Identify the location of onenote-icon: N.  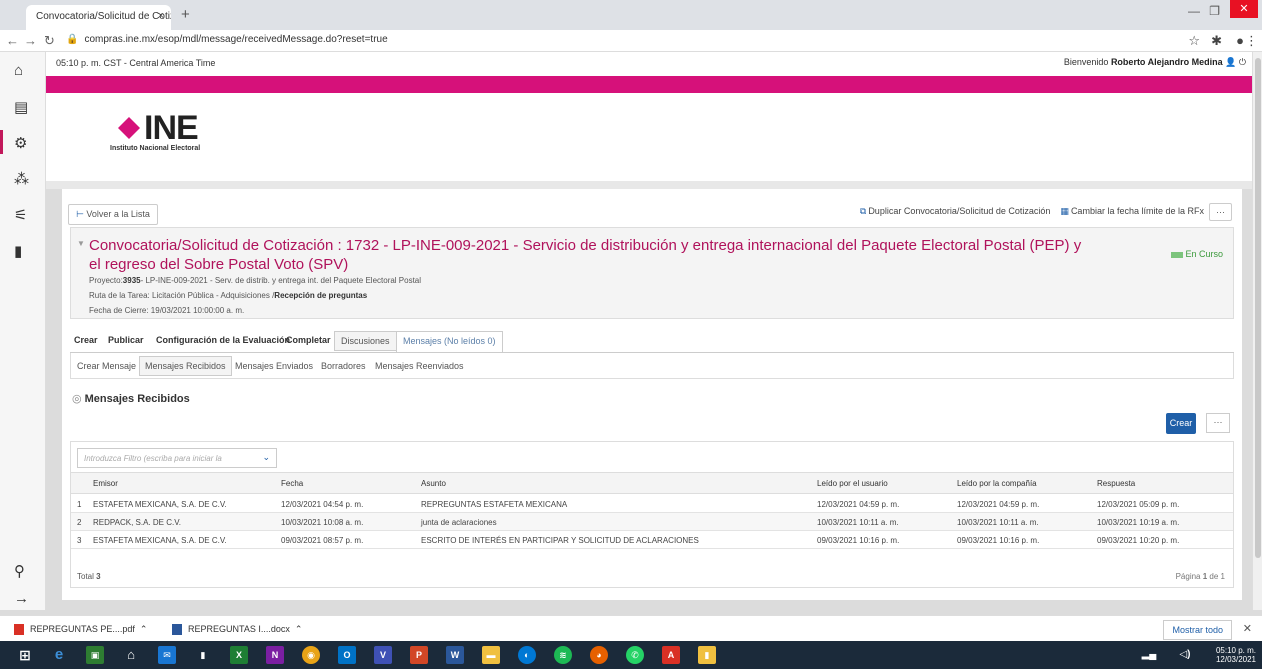
(275, 655).